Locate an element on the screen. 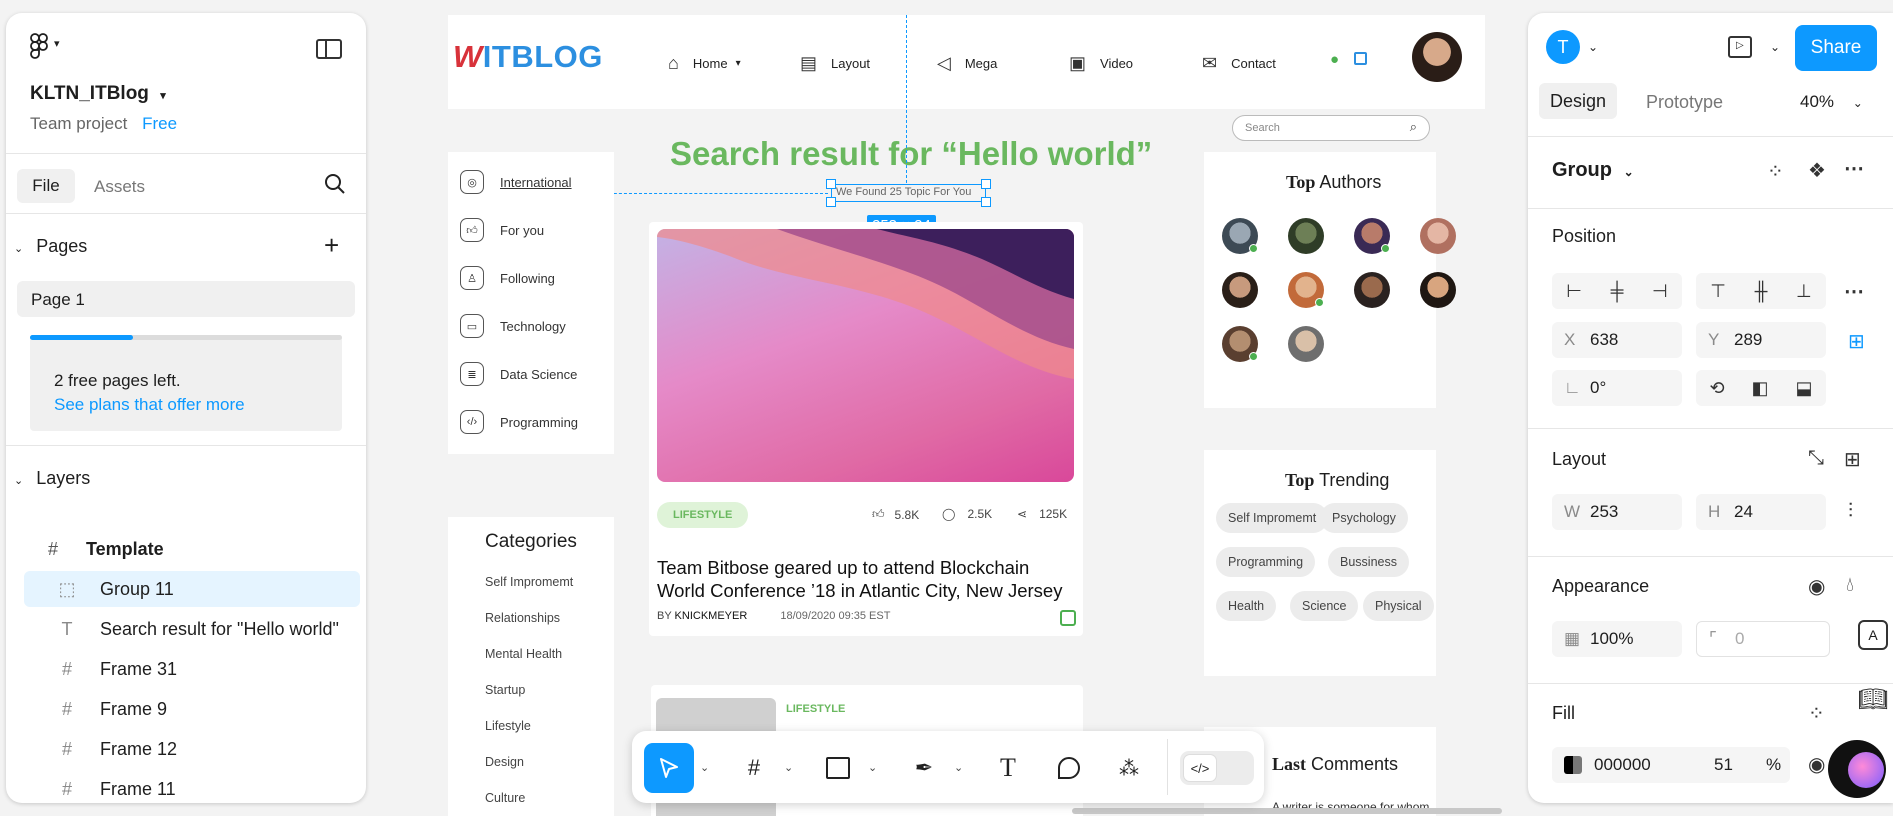 The image size is (1893, 816). comment-tool-button is located at coordinates (1069, 768).